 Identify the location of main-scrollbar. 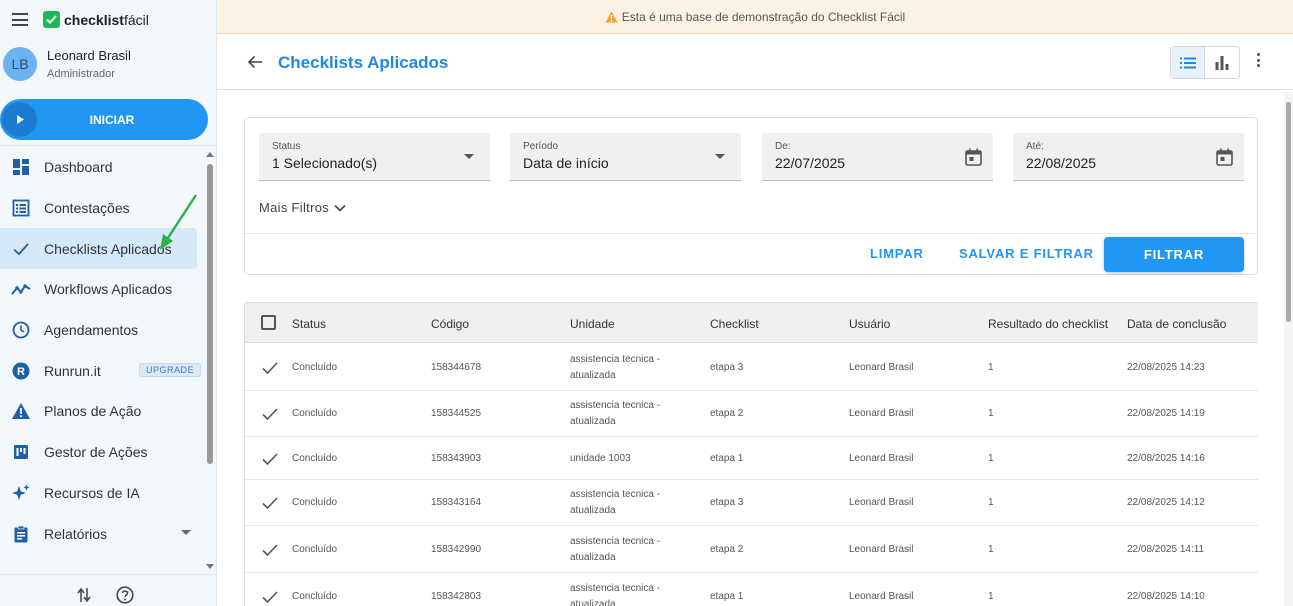
(1288, 349).